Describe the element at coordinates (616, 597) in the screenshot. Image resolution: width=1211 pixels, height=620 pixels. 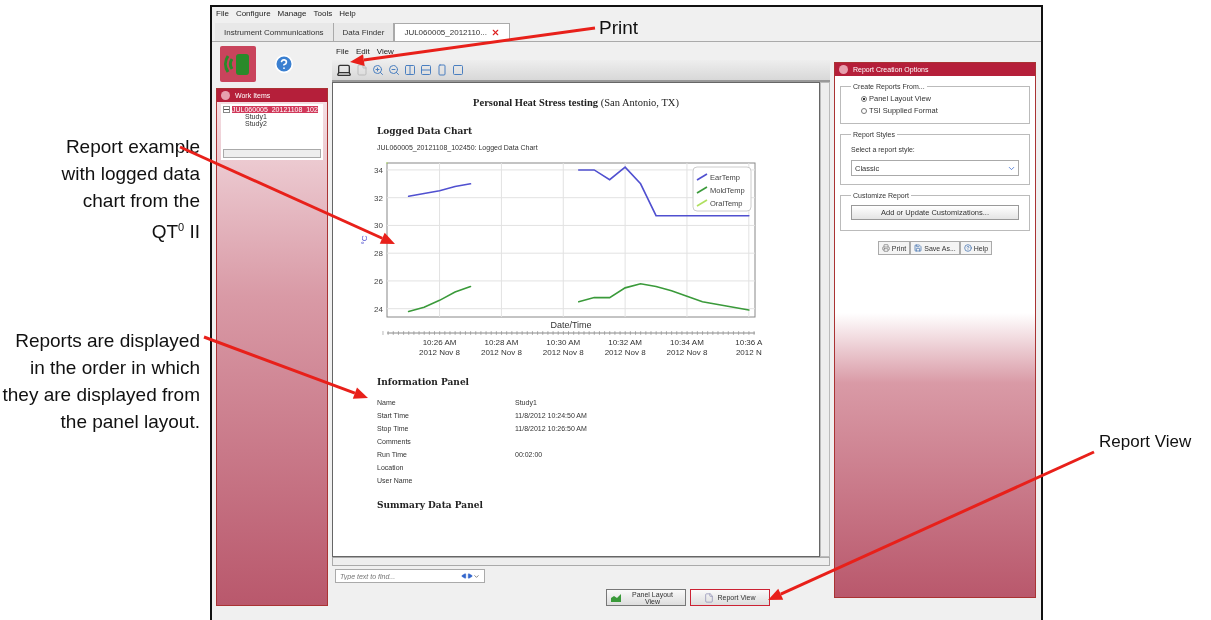
I see `chart-icon` at that location.